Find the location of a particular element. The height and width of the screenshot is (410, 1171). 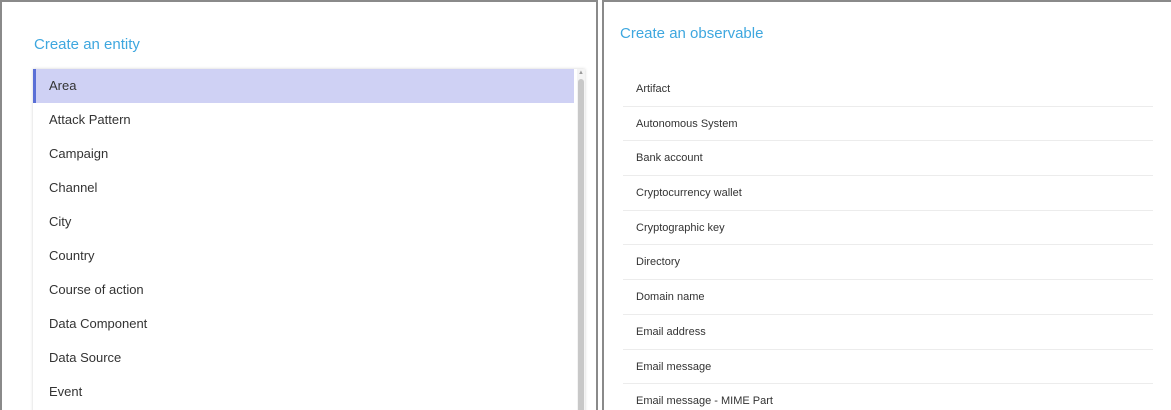

entity-list-scrollbar: ▲ is located at coordinates (581, 239).